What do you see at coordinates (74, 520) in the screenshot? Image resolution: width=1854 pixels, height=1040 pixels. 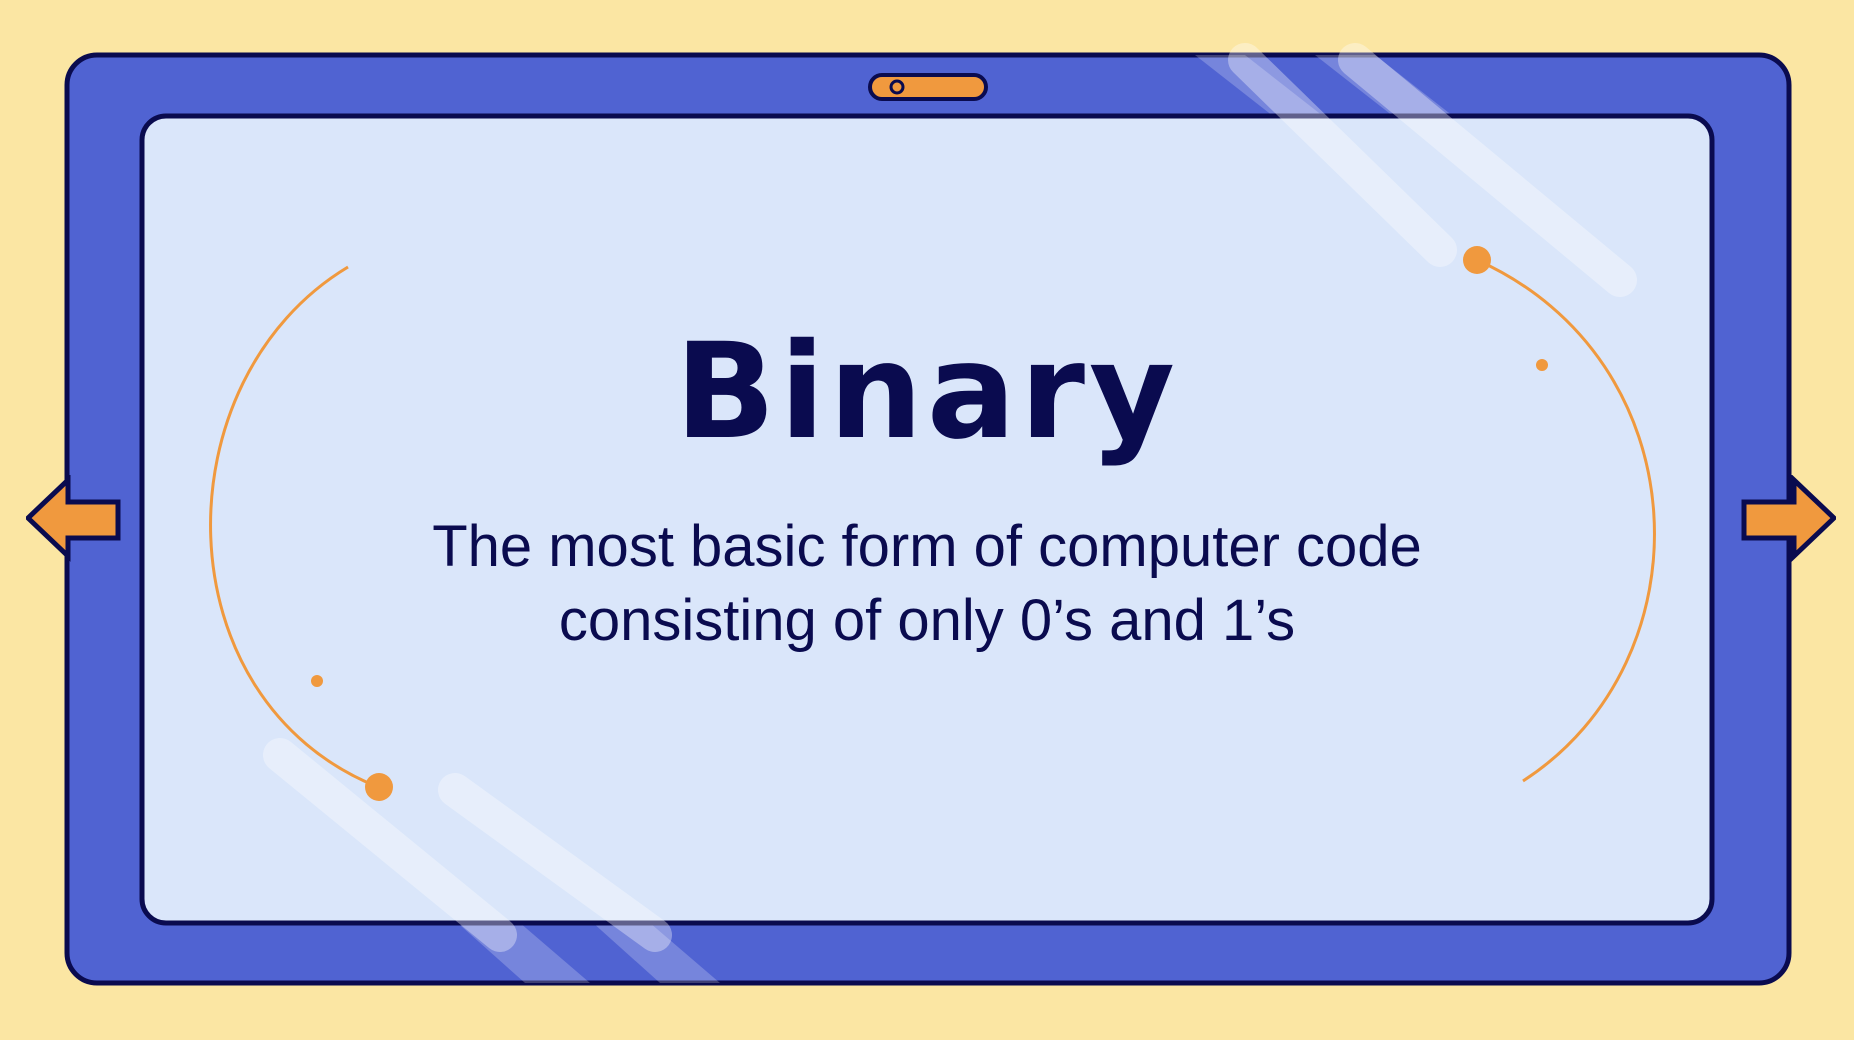 I see `arrow-left-icon` at bounding box center [74, 520].